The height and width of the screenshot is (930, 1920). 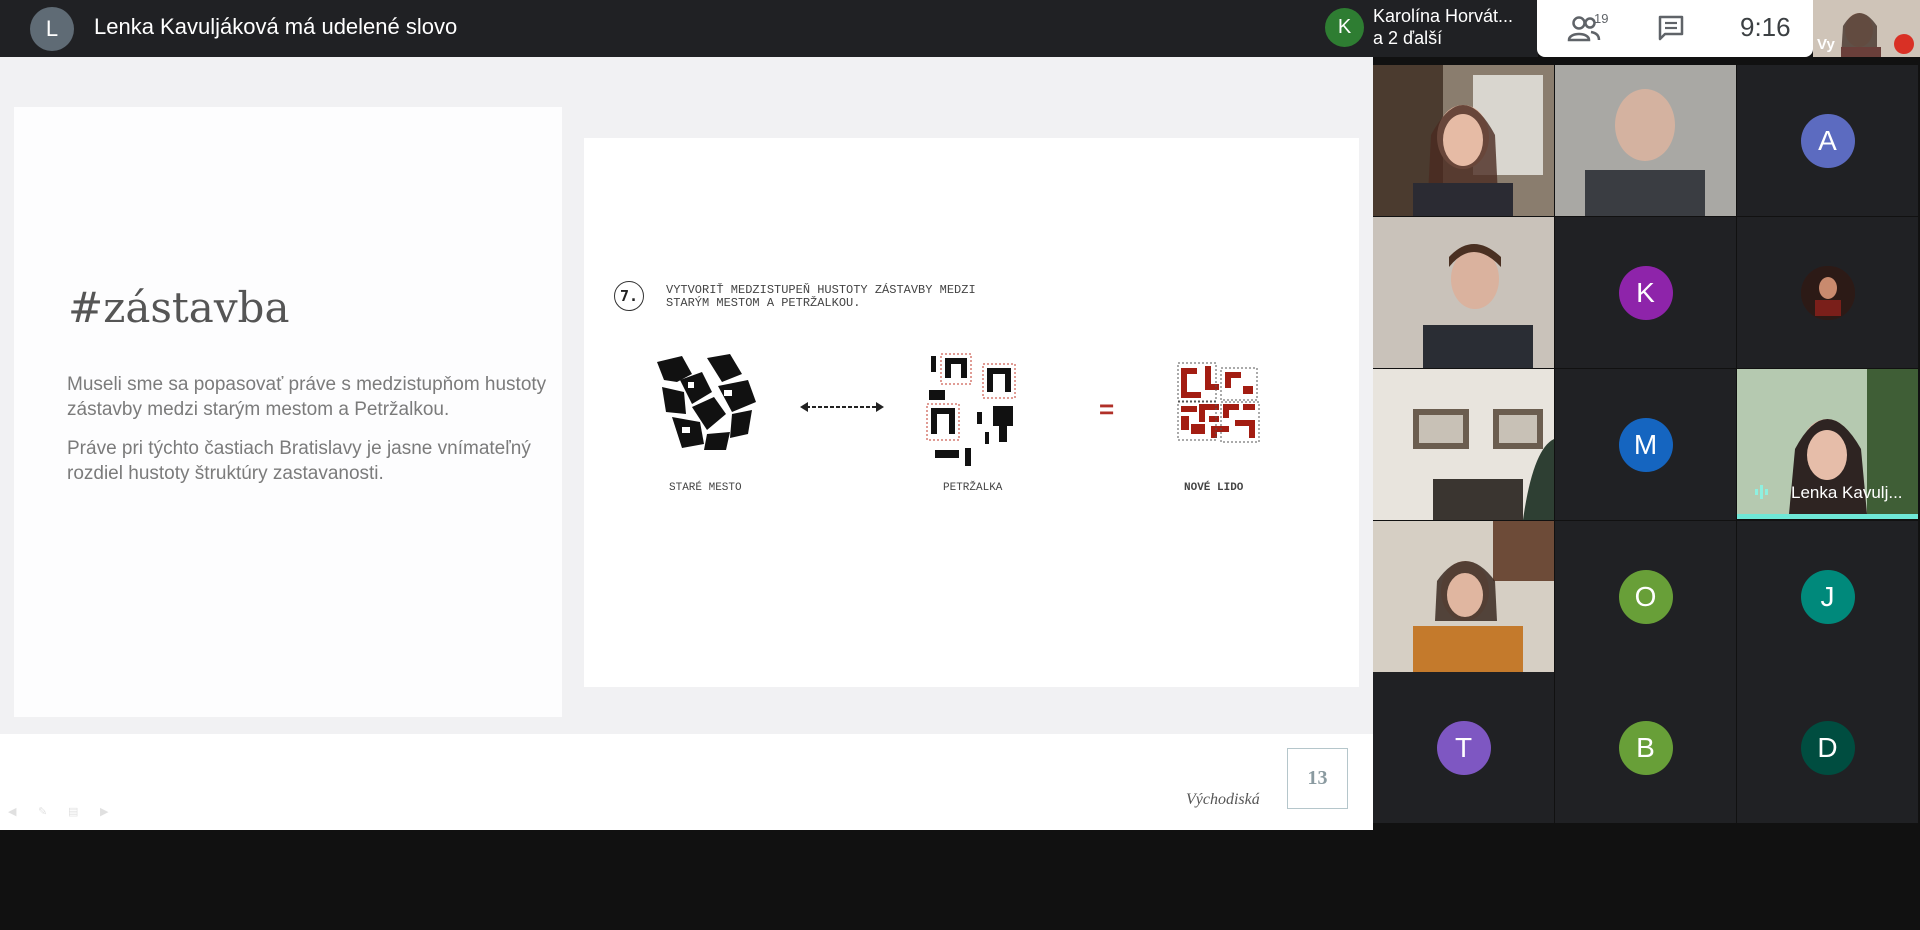 I want to click on clock: 9:16, so click(x=1765, y=27).